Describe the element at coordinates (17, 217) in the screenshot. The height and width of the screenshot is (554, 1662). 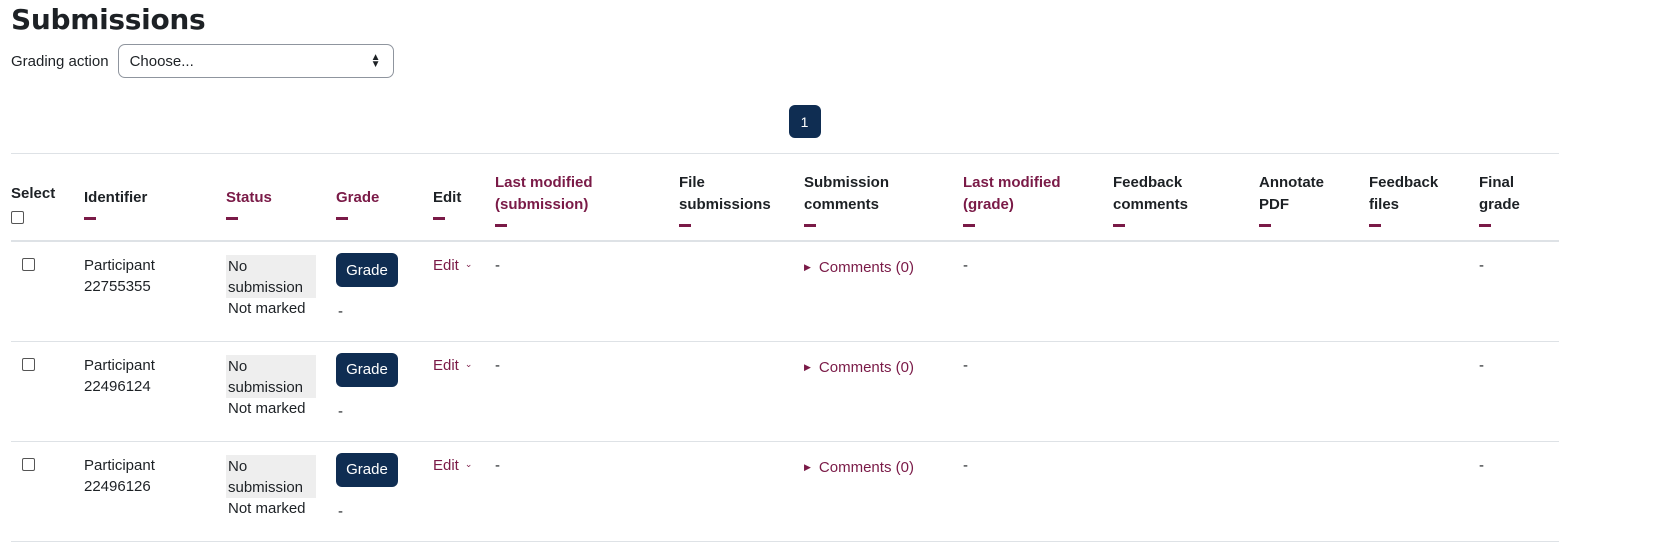
I see `select-all-checkbox` at that location.